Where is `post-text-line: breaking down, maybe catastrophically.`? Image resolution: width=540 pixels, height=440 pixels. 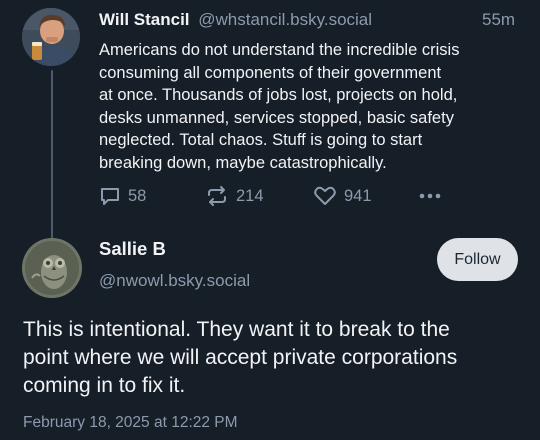
post-text-line: breaking down, maybe catastrophically. is located at coordinates (243, 162).